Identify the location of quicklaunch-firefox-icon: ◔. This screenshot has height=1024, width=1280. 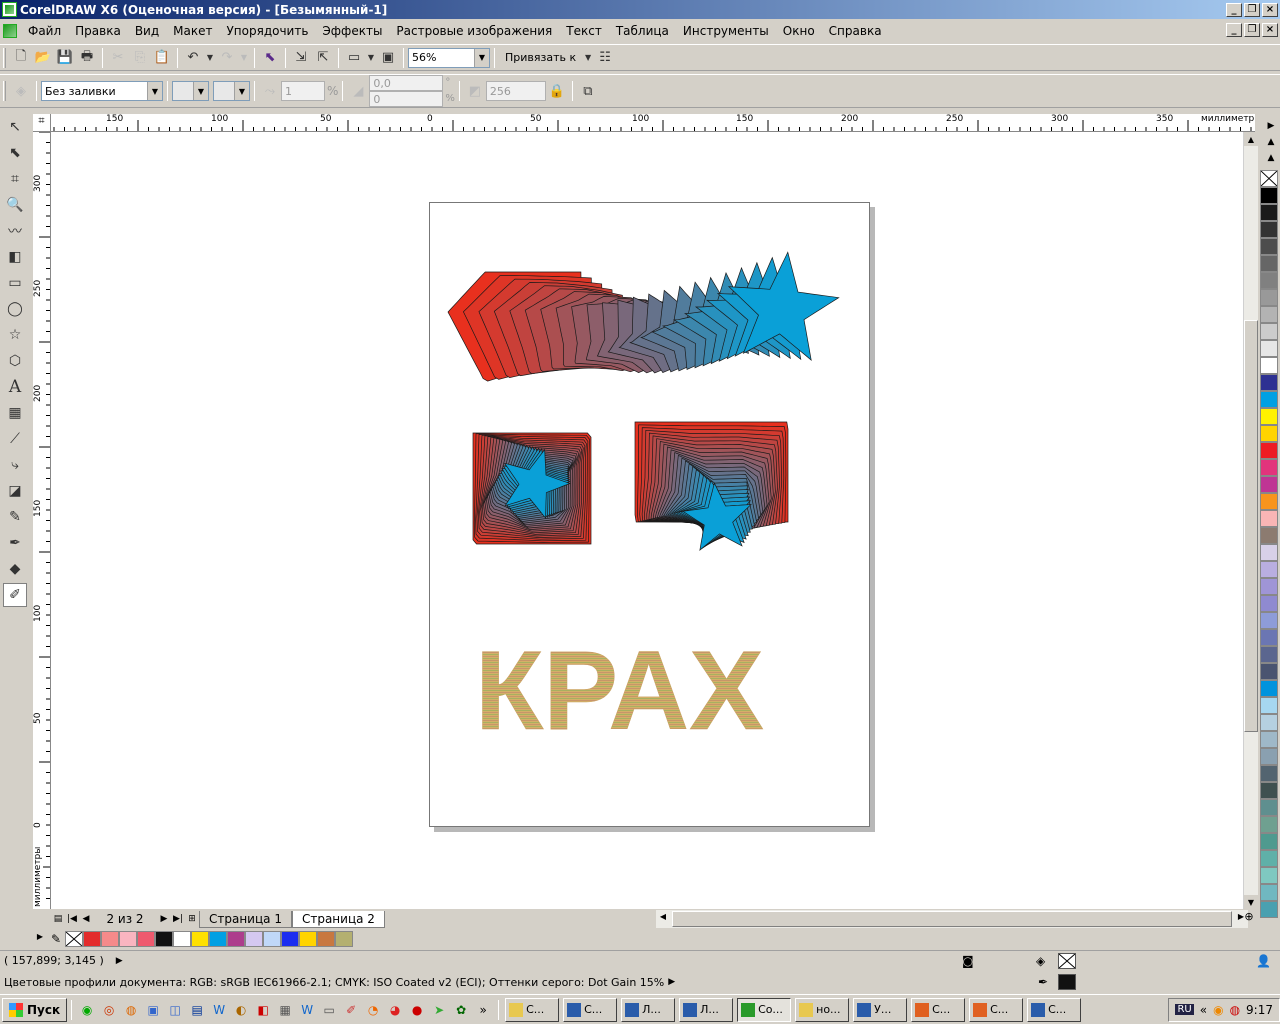
(373, 1010).